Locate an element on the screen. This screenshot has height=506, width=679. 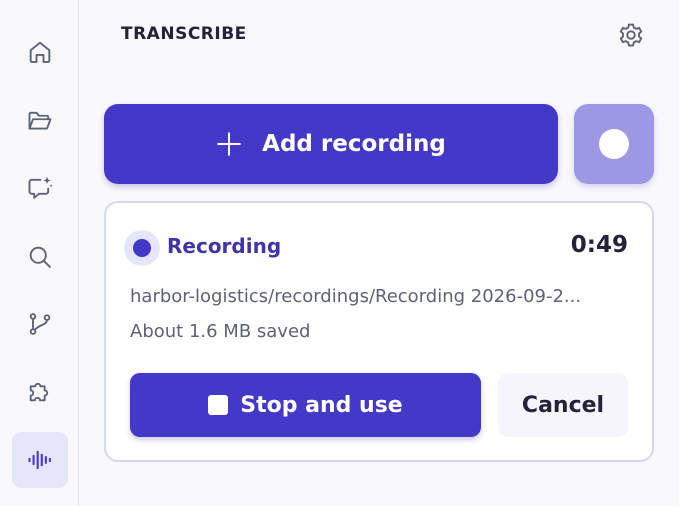
sidebar-item-ai-chat is located at coordinates (40, 188).